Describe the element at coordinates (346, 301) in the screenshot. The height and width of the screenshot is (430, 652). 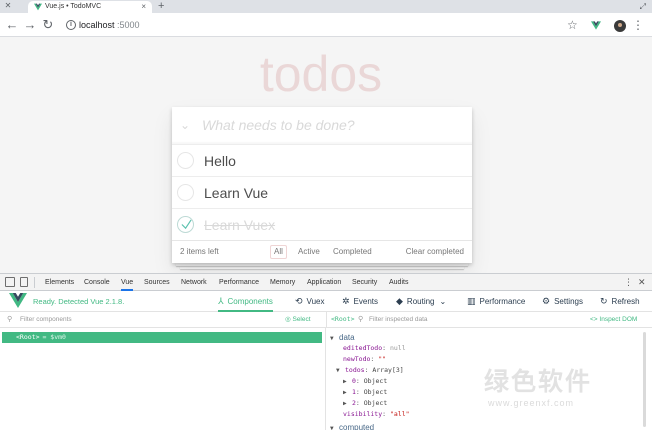
I see `events-icon: ✲` at that location.